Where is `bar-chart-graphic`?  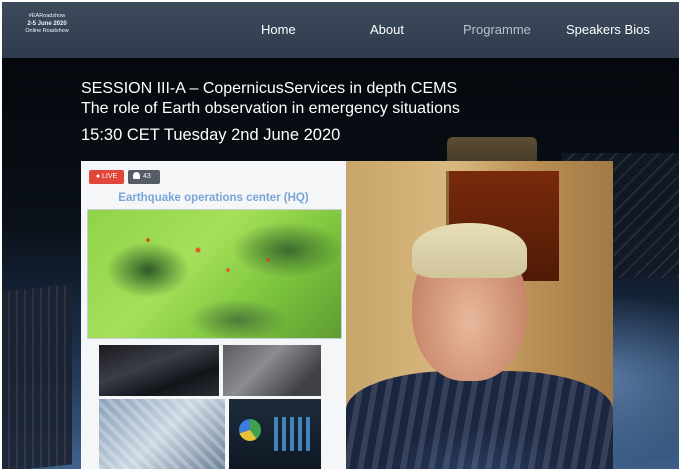 bar-chart-graphic is located at coordinates (294, 434).